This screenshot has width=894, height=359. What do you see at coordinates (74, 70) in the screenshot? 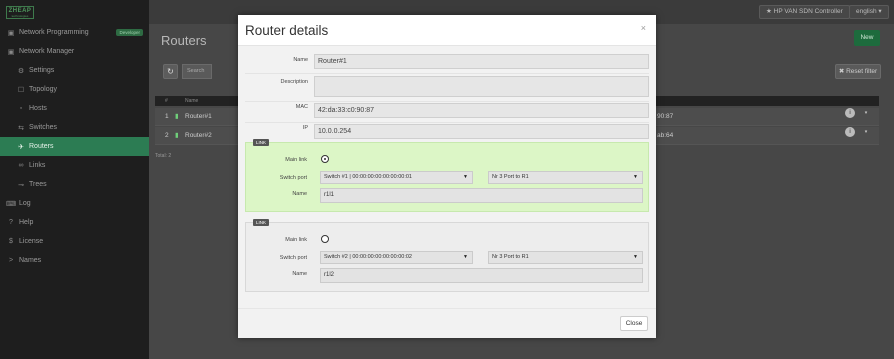
I see `sidebar-item-settings: ⚙ Settings` at bounding box center [74, 70].